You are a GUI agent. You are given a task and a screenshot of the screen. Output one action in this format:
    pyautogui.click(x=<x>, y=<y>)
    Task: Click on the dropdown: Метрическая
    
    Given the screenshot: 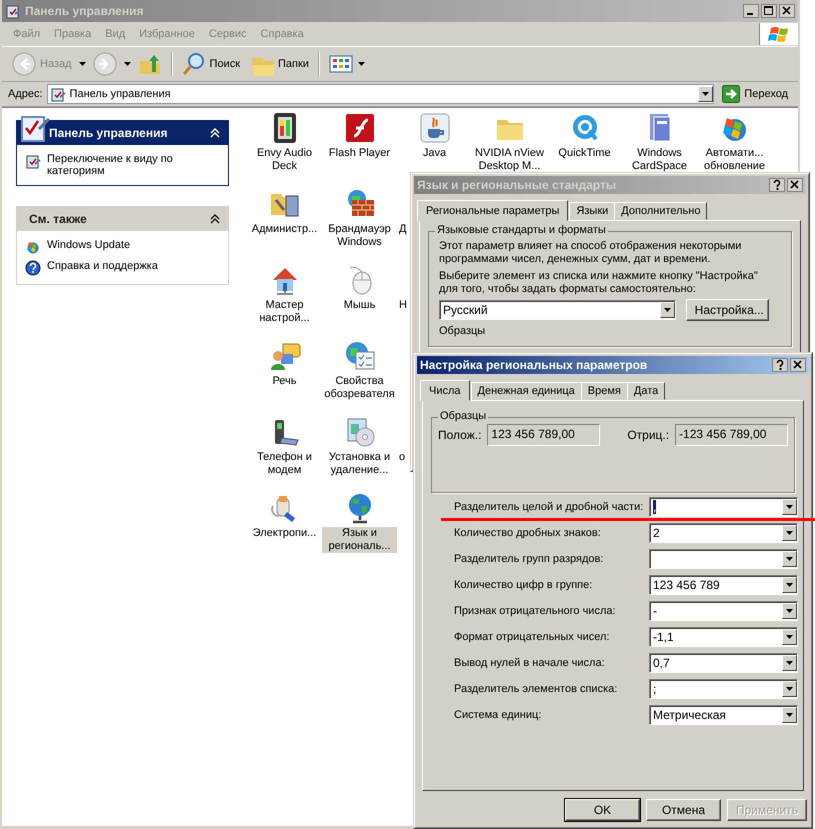 What is the action you would take?
    pyautogui.click(x=723, y=715)
    